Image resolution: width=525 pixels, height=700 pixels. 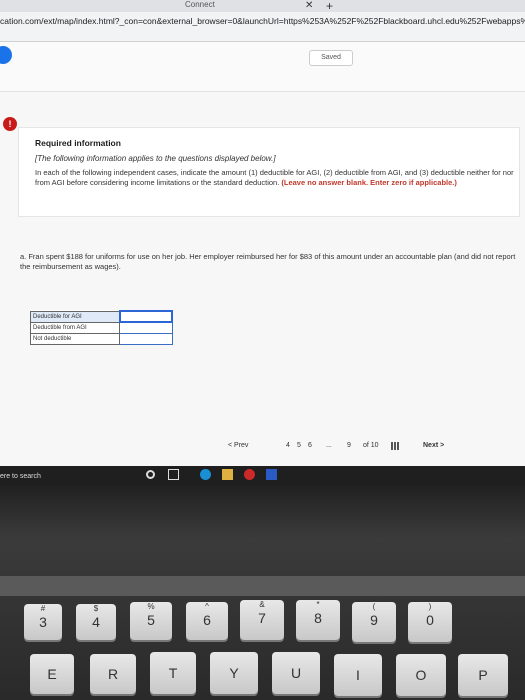 I want to click on edge-icon, so click(x=205, y=474).